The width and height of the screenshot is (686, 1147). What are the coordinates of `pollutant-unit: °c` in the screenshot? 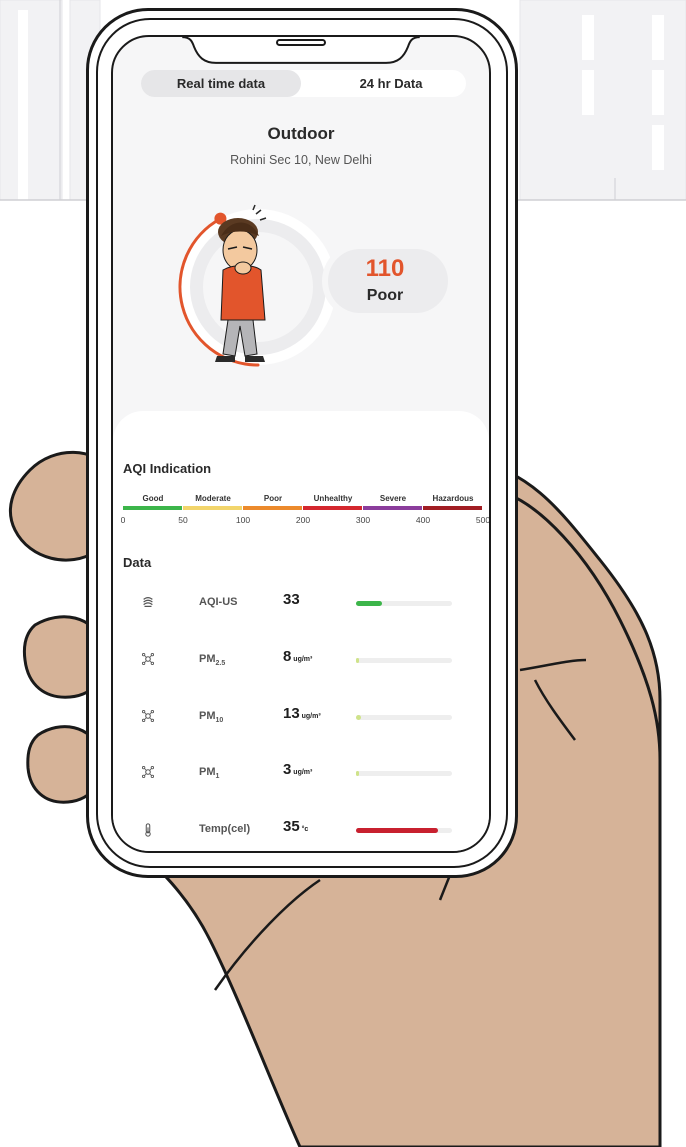 It's located at (304, 829).